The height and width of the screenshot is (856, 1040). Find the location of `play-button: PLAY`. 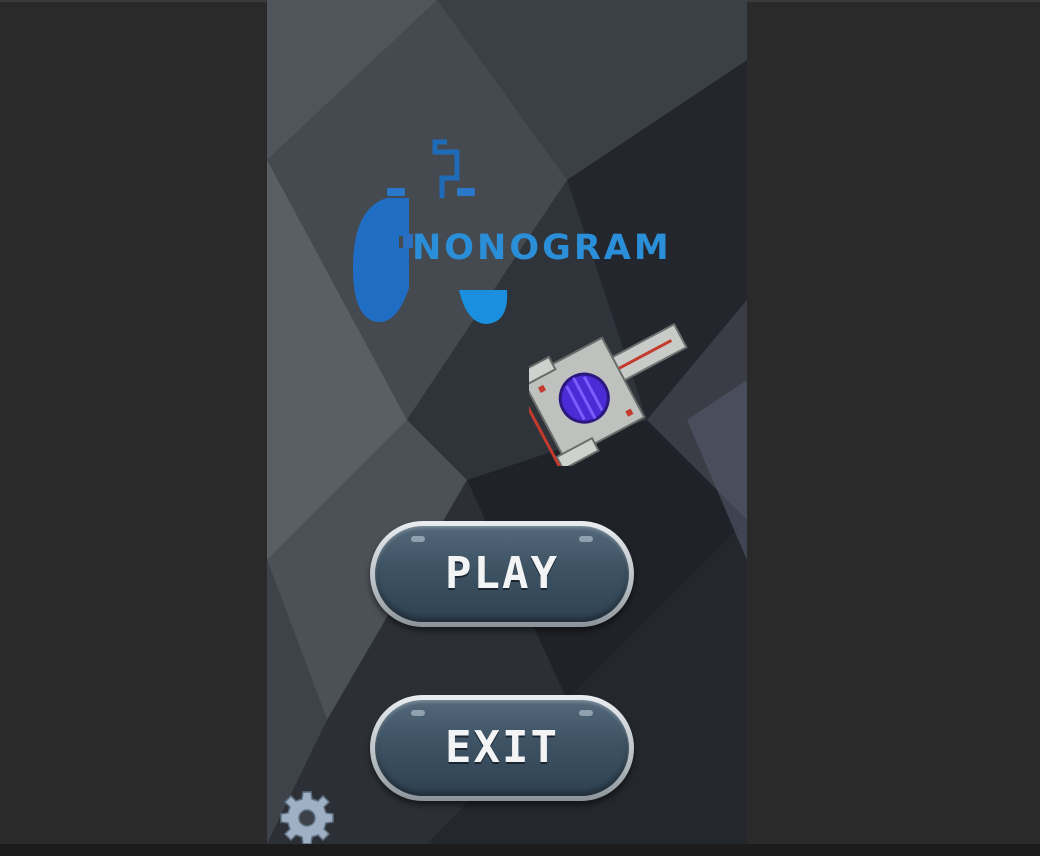

play-button: PLAY is located at coordinates (502, 574).